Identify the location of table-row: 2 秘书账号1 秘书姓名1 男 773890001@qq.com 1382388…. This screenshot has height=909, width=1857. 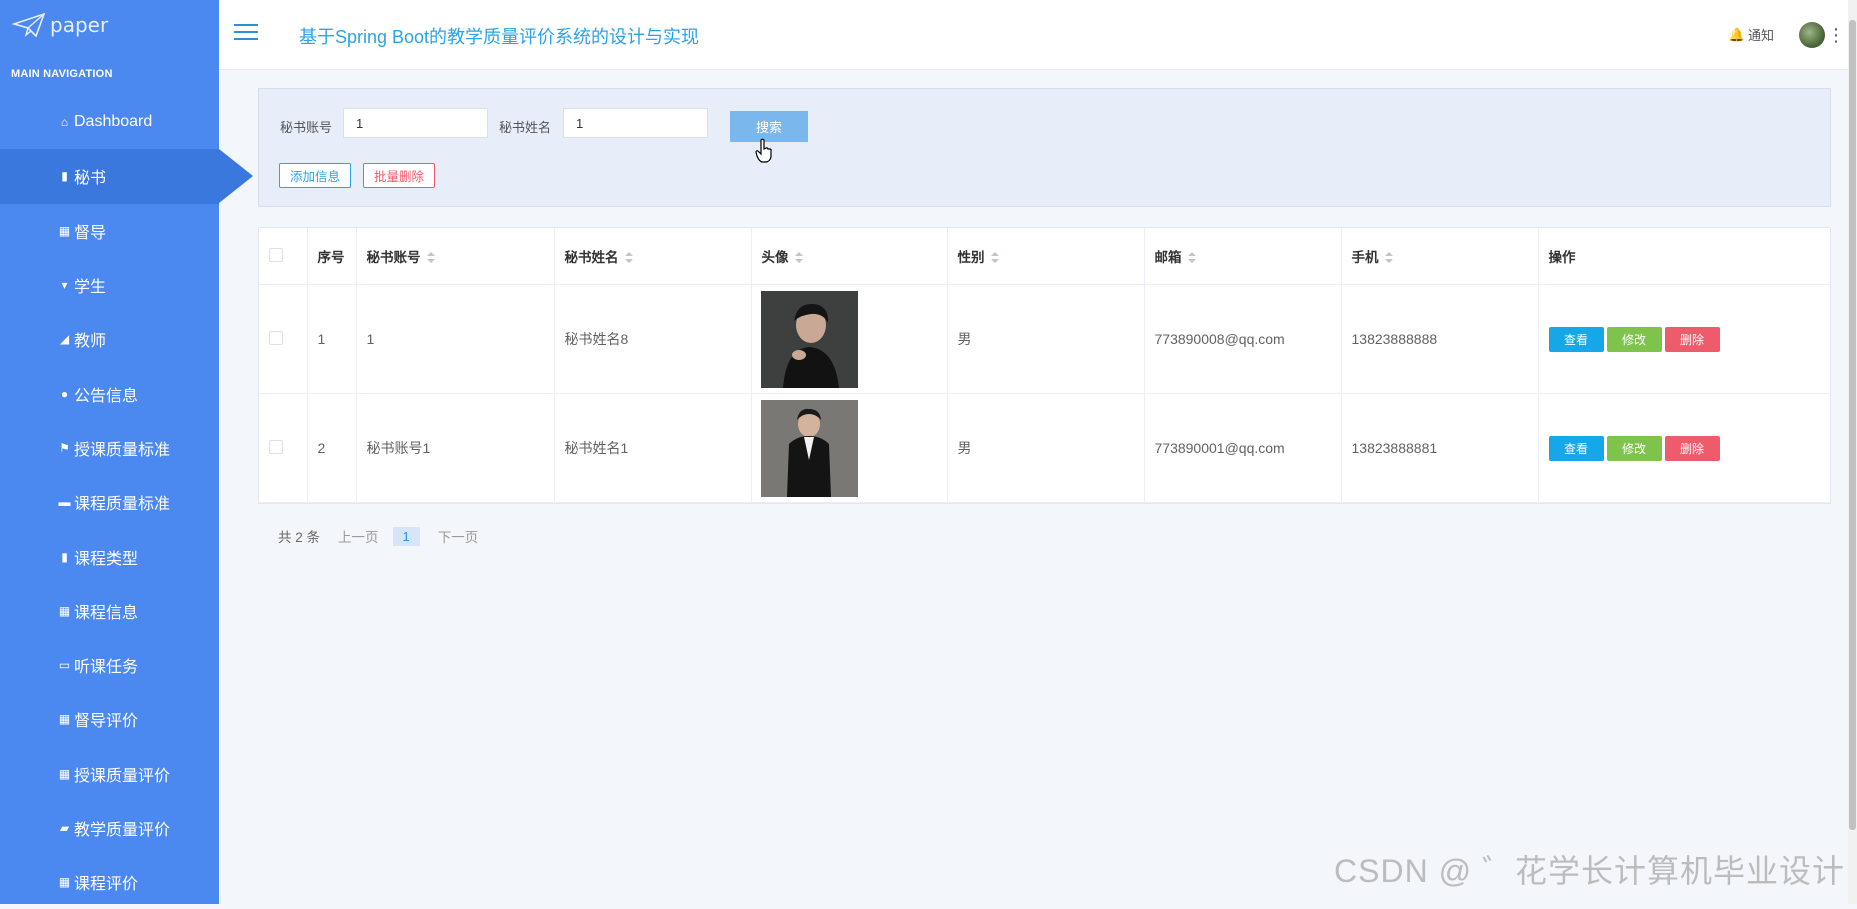
(1044, 448).